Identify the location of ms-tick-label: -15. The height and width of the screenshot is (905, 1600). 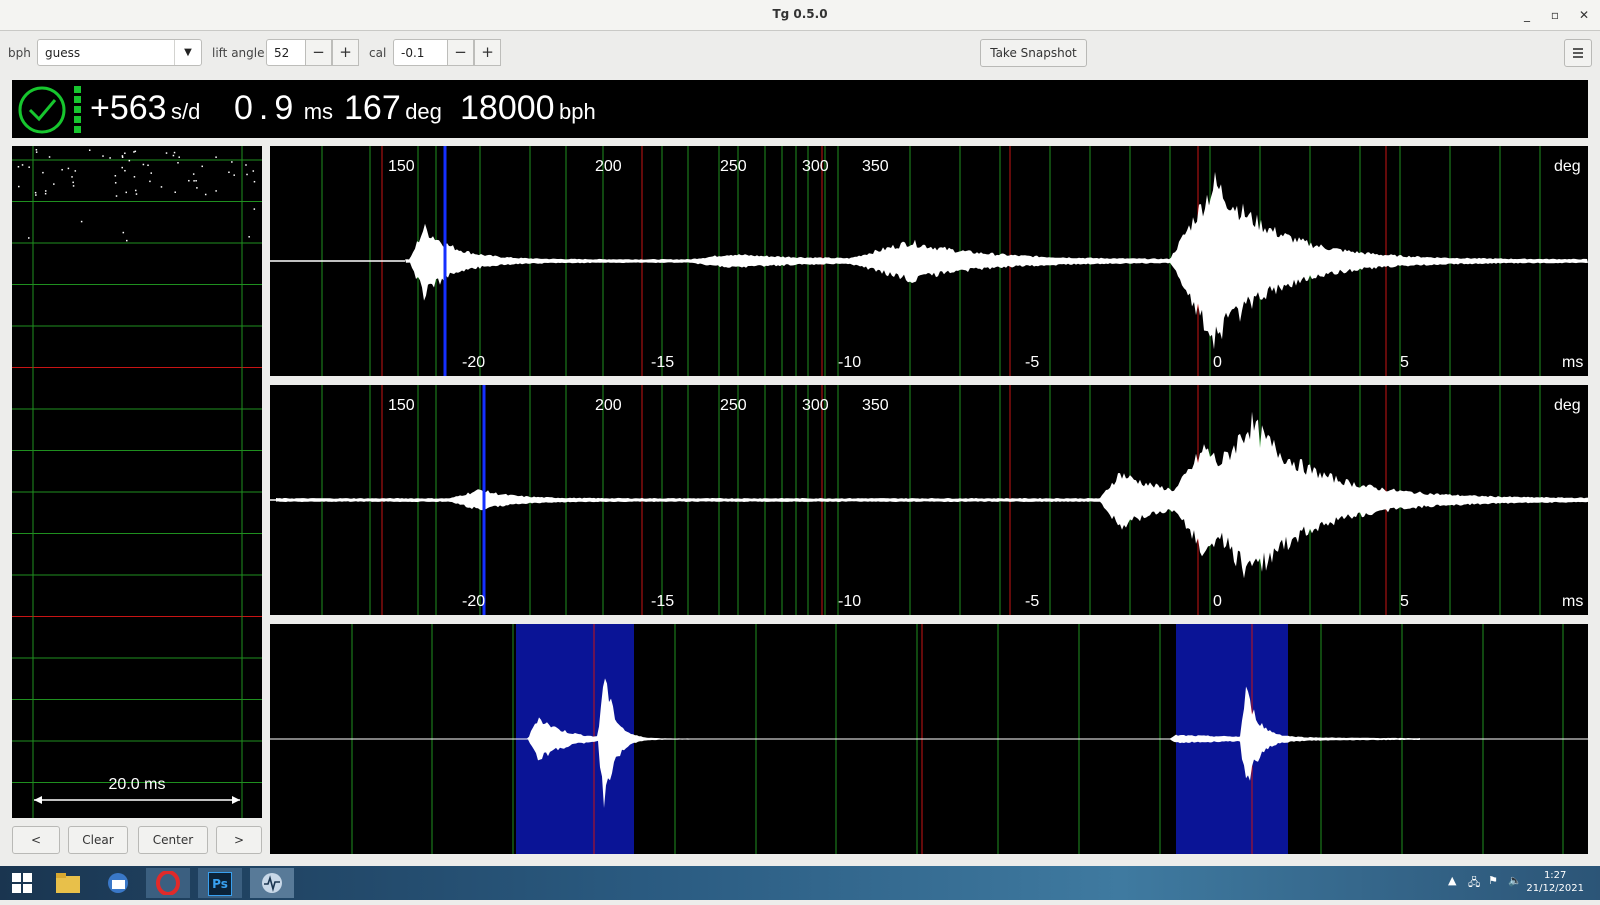
(663, 601).